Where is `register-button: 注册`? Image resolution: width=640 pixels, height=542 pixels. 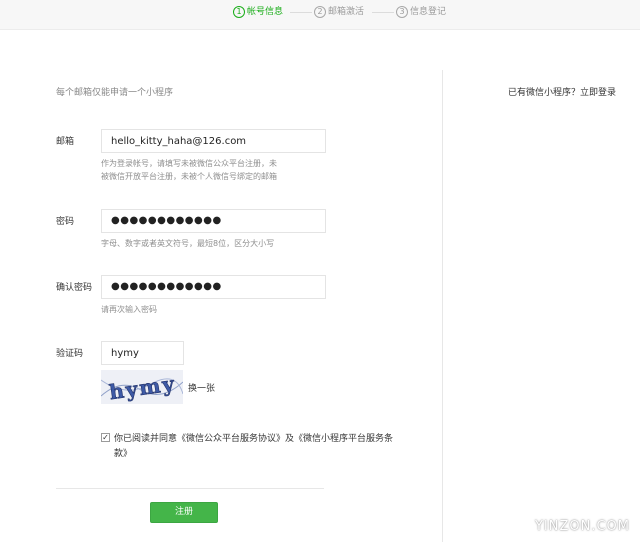 register-button: 注册 is located at coordinates (184, 512).